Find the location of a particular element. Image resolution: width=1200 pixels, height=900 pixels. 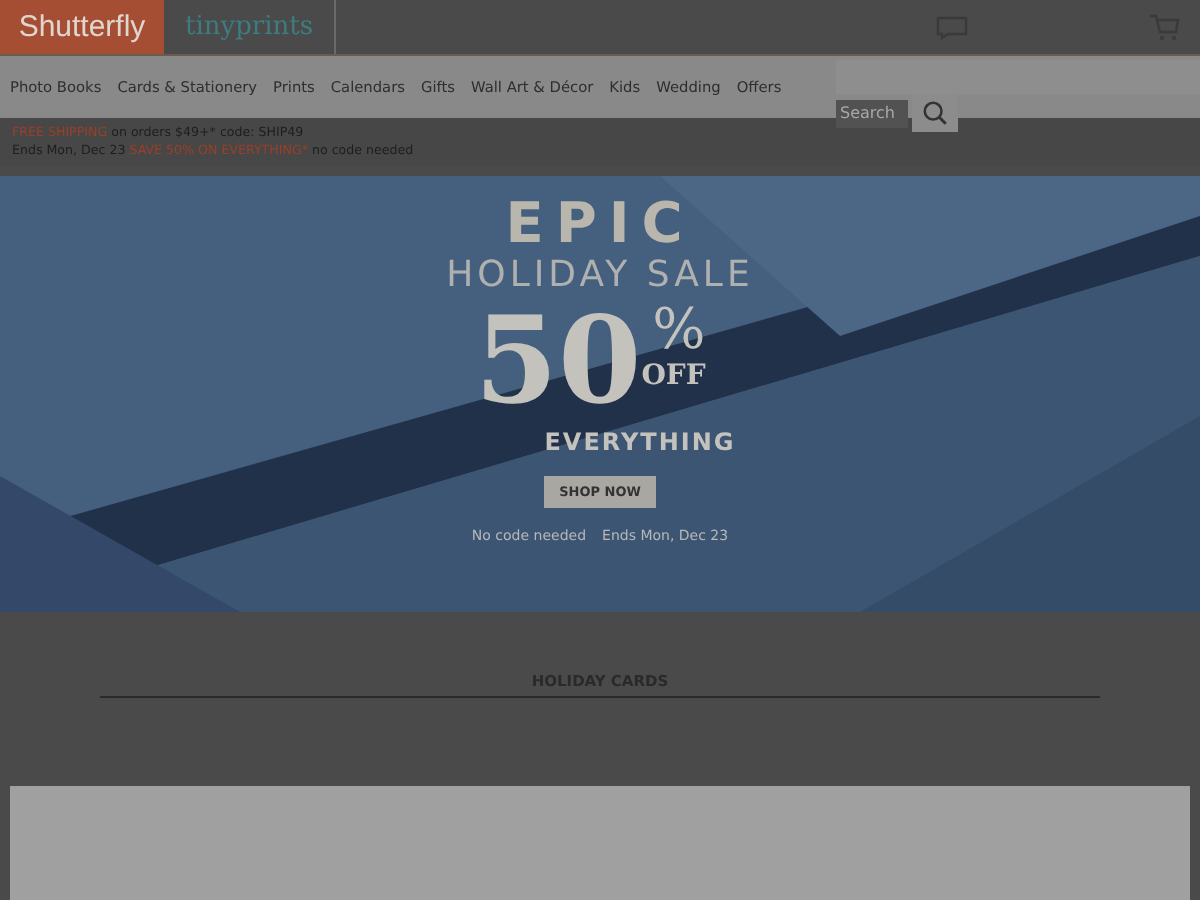

search-icon is located at coordinates (935, 113).